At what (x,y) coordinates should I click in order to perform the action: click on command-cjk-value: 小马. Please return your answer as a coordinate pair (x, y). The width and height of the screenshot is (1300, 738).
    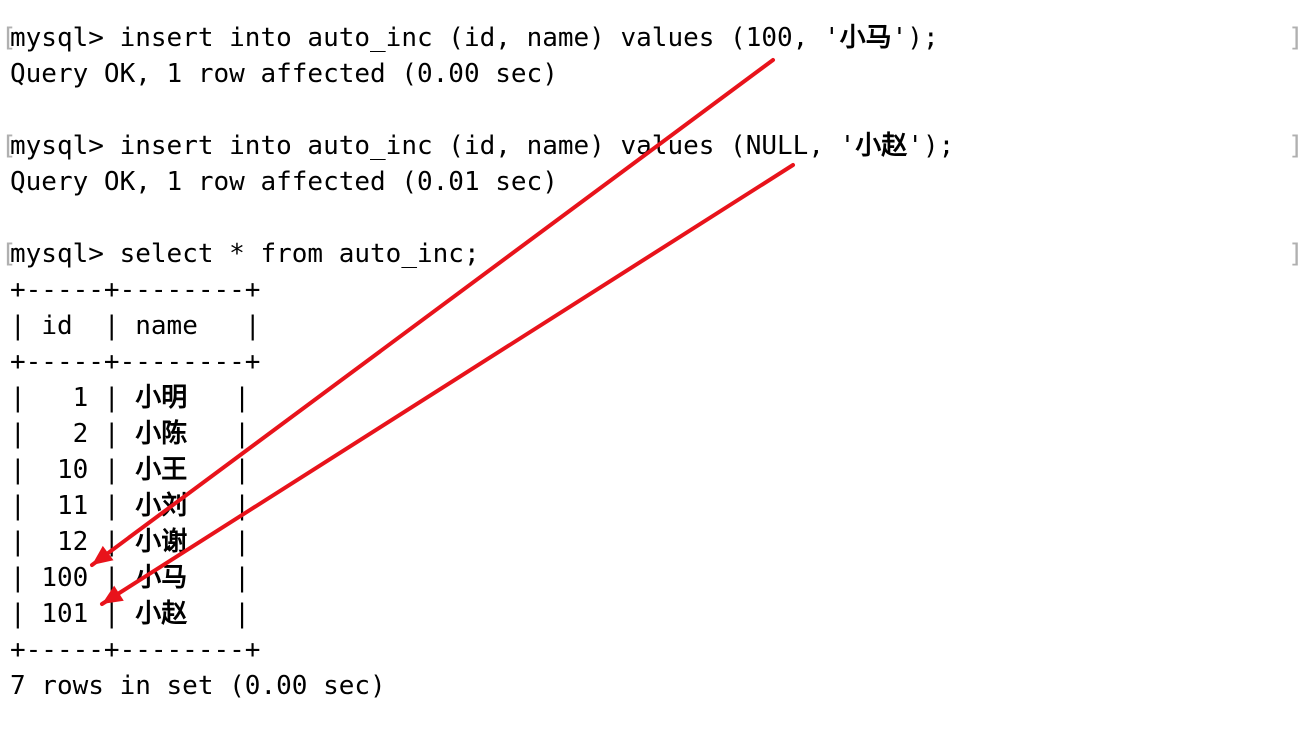
    Looking at the image, I should click on (865, 38).